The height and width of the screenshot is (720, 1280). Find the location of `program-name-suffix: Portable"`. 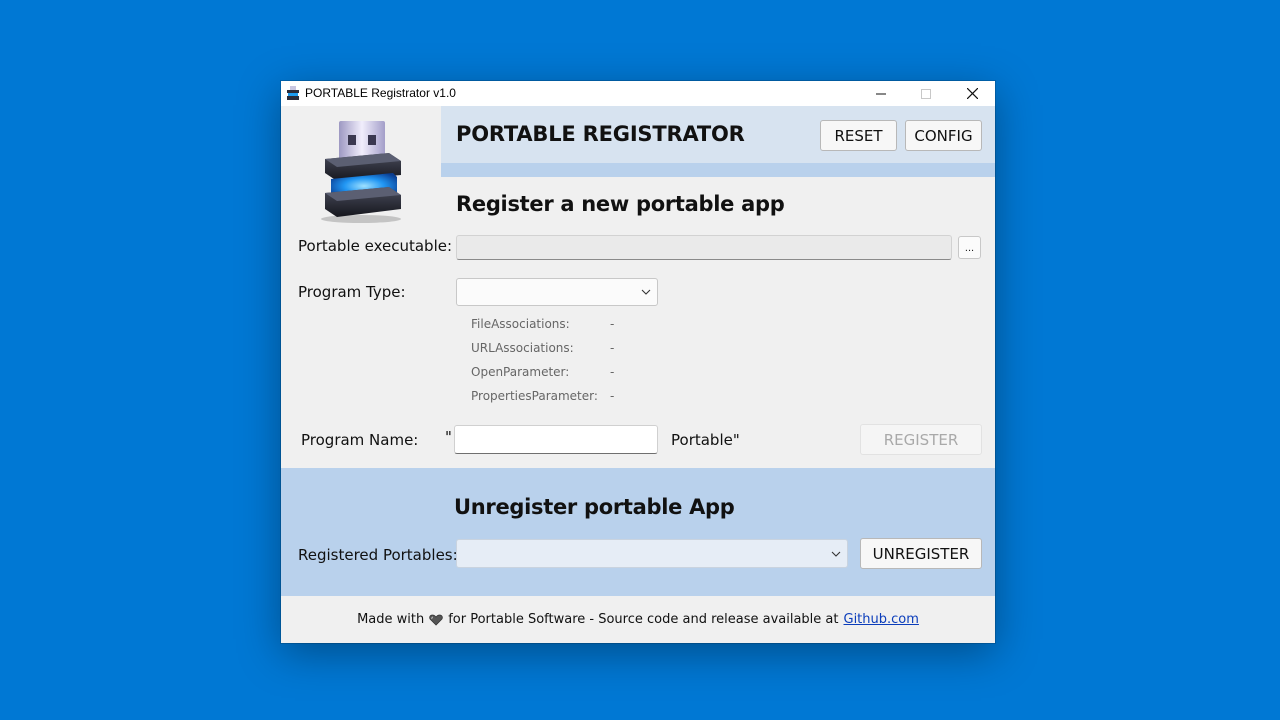

program-name-suffix: Portable" is located at coordinates (705, 440).